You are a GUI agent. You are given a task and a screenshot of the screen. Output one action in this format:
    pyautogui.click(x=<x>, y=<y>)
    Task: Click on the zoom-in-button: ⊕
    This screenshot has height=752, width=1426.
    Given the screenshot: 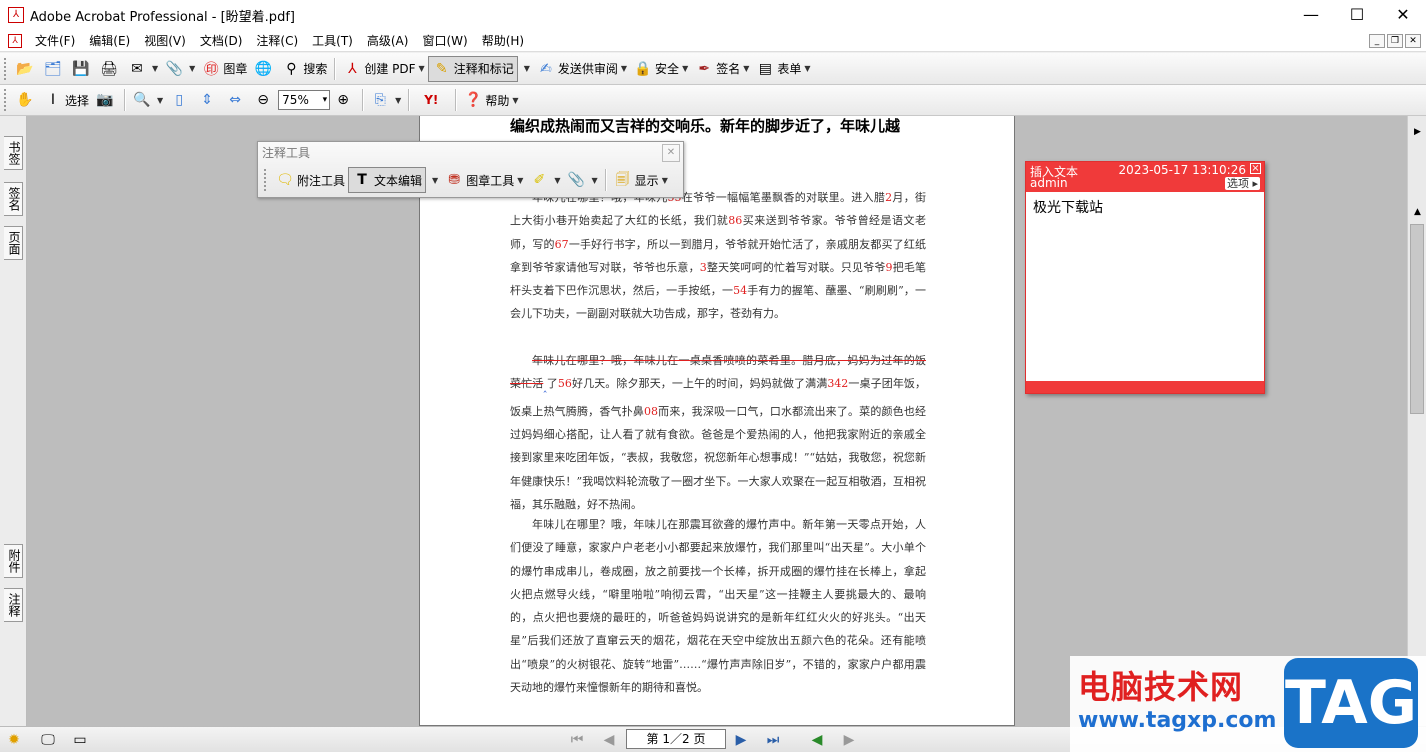 What is the action you would take?
    pyautogui.click(x=344, y=100)
    